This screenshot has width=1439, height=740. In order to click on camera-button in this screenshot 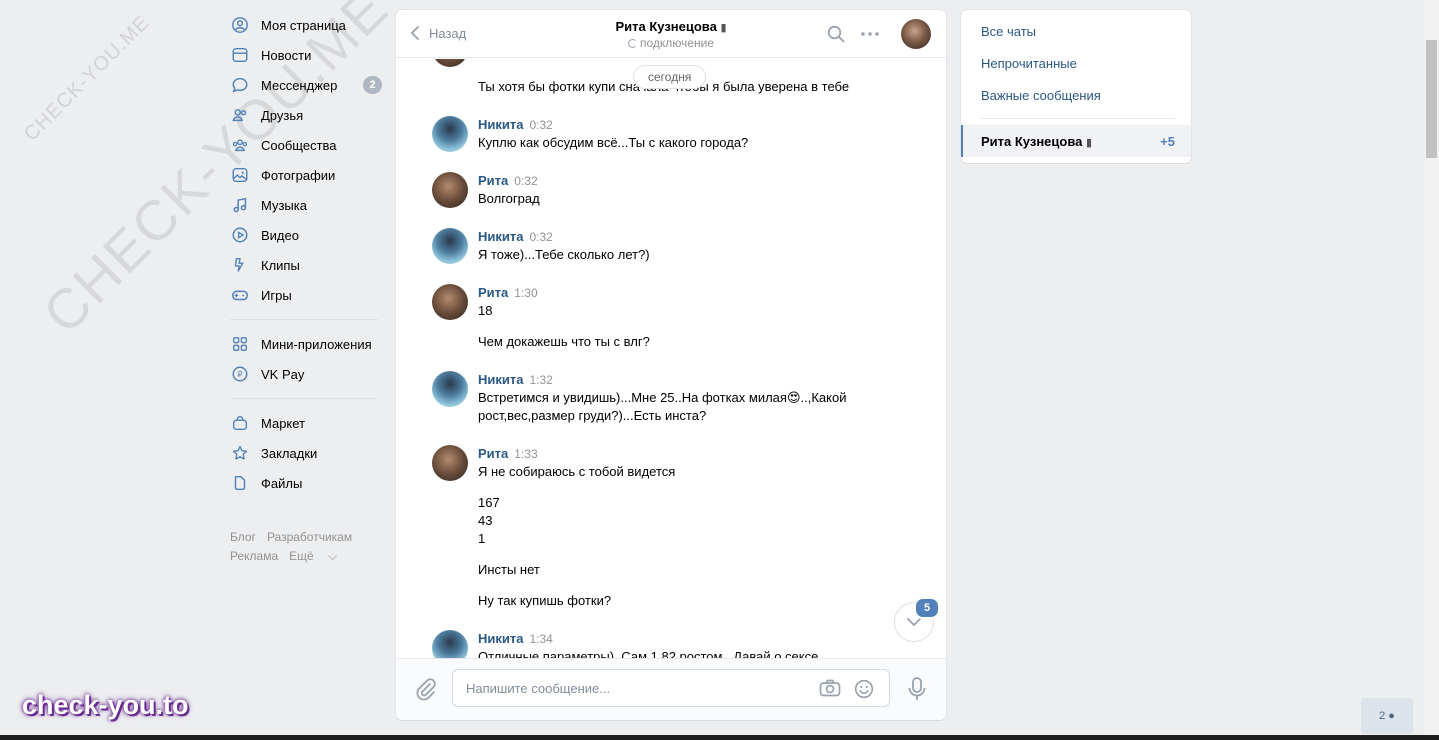, I will do `click(830, 689)`.